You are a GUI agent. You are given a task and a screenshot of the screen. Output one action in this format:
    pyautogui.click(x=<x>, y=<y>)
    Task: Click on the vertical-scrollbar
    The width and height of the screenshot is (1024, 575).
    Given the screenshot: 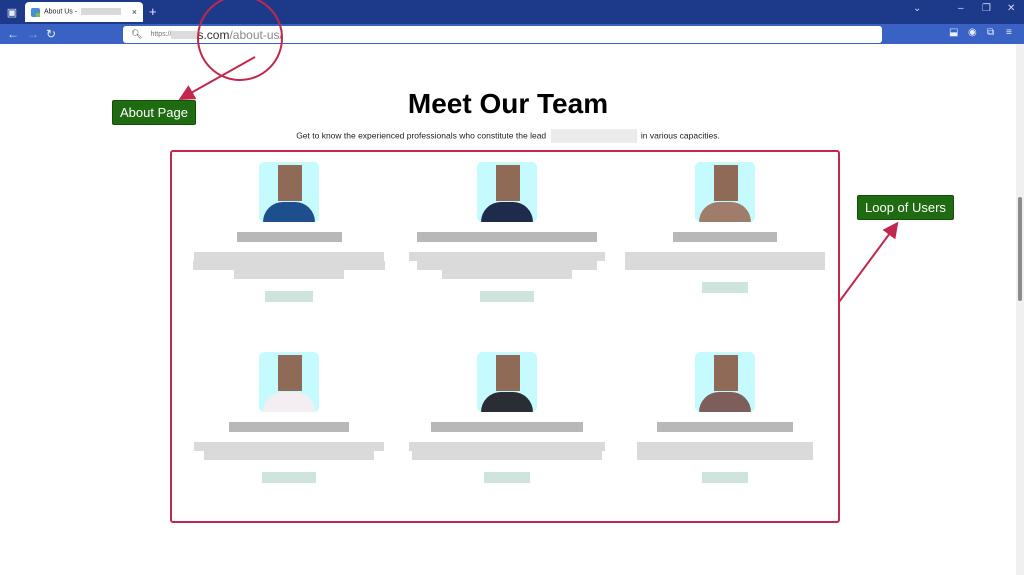 What is the action you would take?
    pyautogui.click(x=1020, y=309)
    